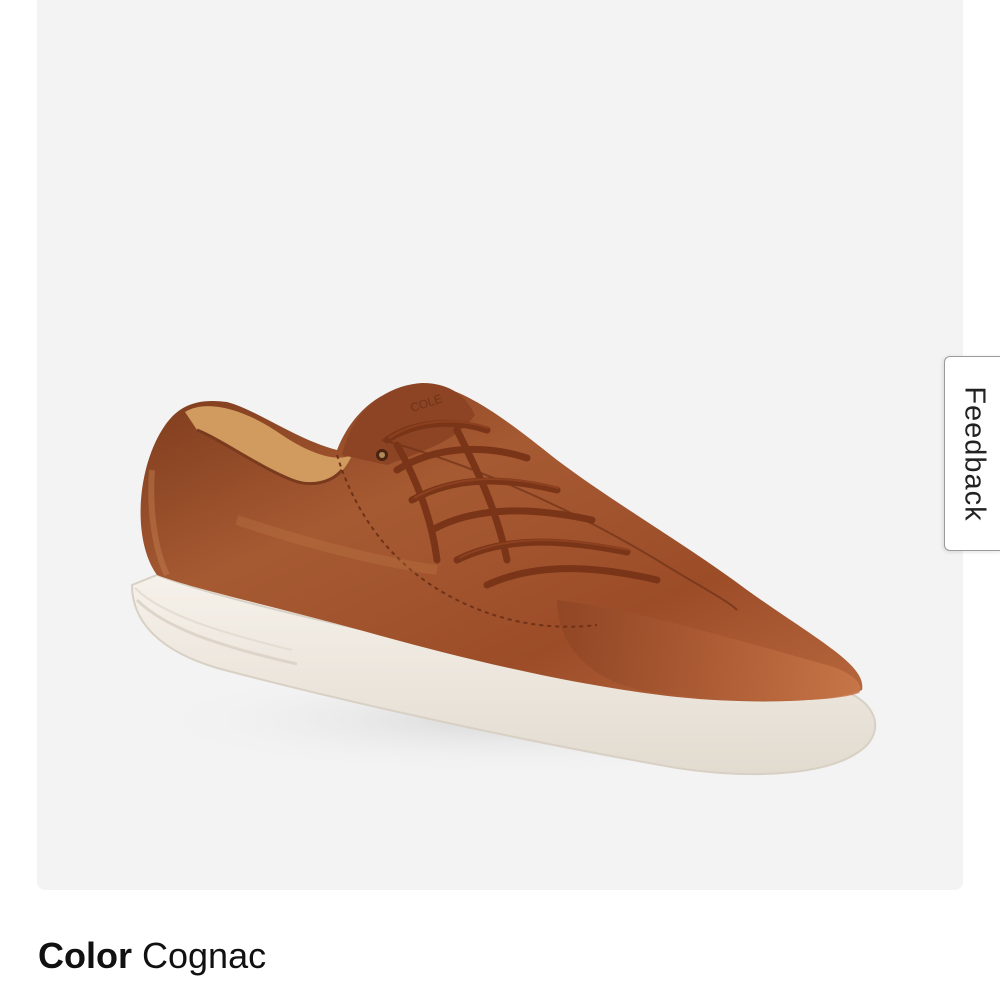 The width and height of the screenshot is (1000, 1000). I want to click on color-selector: Color Cognac, so click(152, 956).